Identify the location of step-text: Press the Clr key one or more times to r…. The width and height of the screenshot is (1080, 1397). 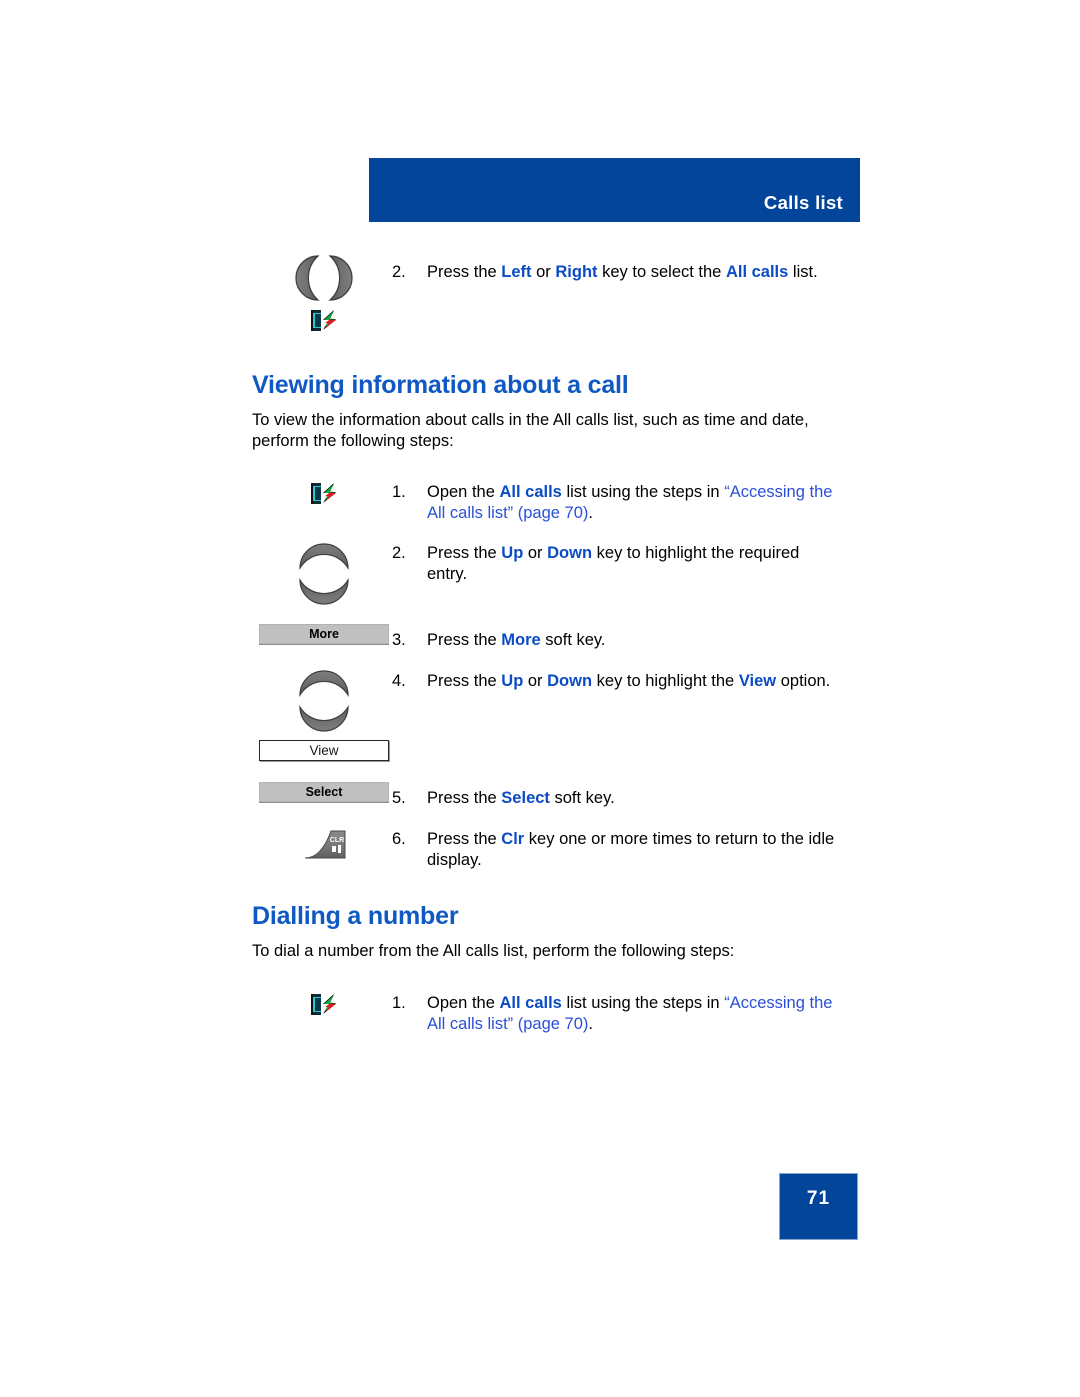
(632, 850).